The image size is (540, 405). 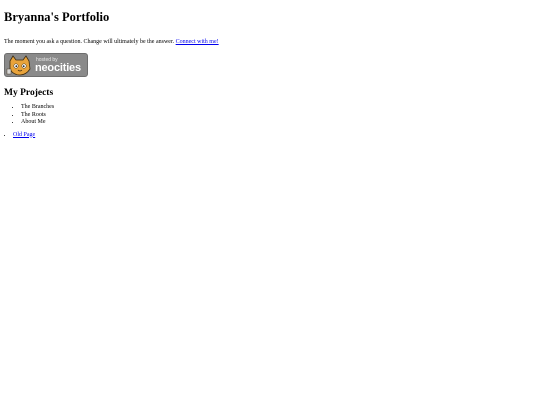 I want to click on neocities-cat-icon, so click(x=18, y=65).